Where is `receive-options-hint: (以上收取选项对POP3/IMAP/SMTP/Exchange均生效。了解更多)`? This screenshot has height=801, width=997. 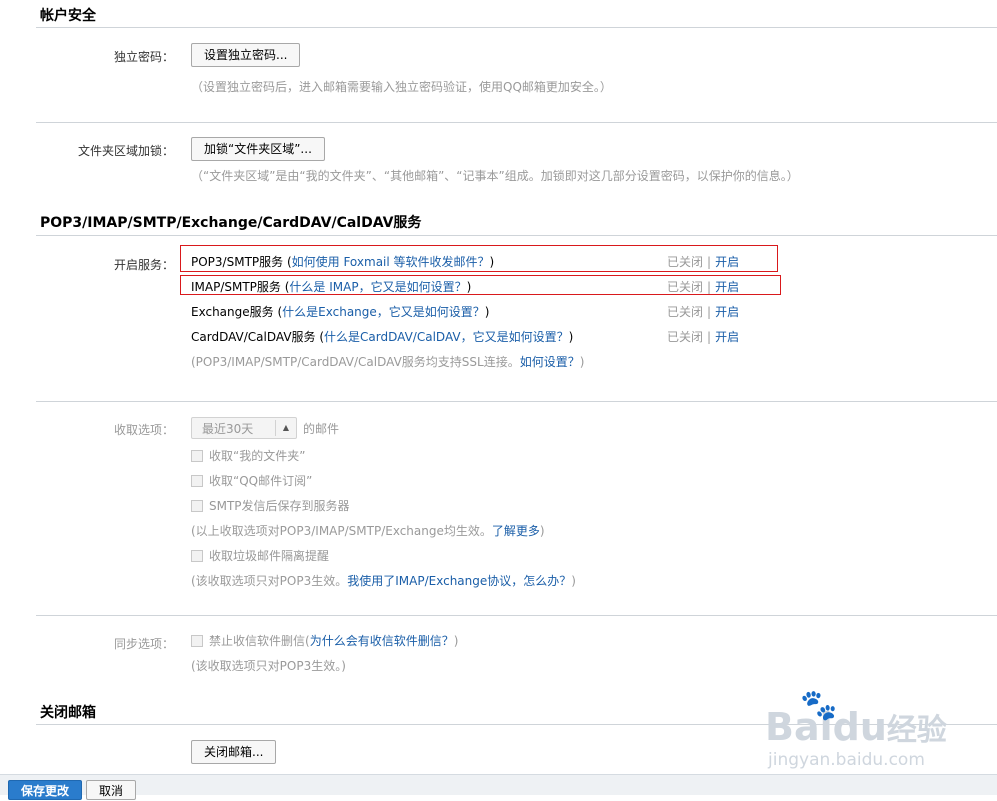
receive-options-hint: (以上收取选项对POP3/IMAP/SMTP/Exchange均生效。了解更多) is located at coordinates (368, 531).